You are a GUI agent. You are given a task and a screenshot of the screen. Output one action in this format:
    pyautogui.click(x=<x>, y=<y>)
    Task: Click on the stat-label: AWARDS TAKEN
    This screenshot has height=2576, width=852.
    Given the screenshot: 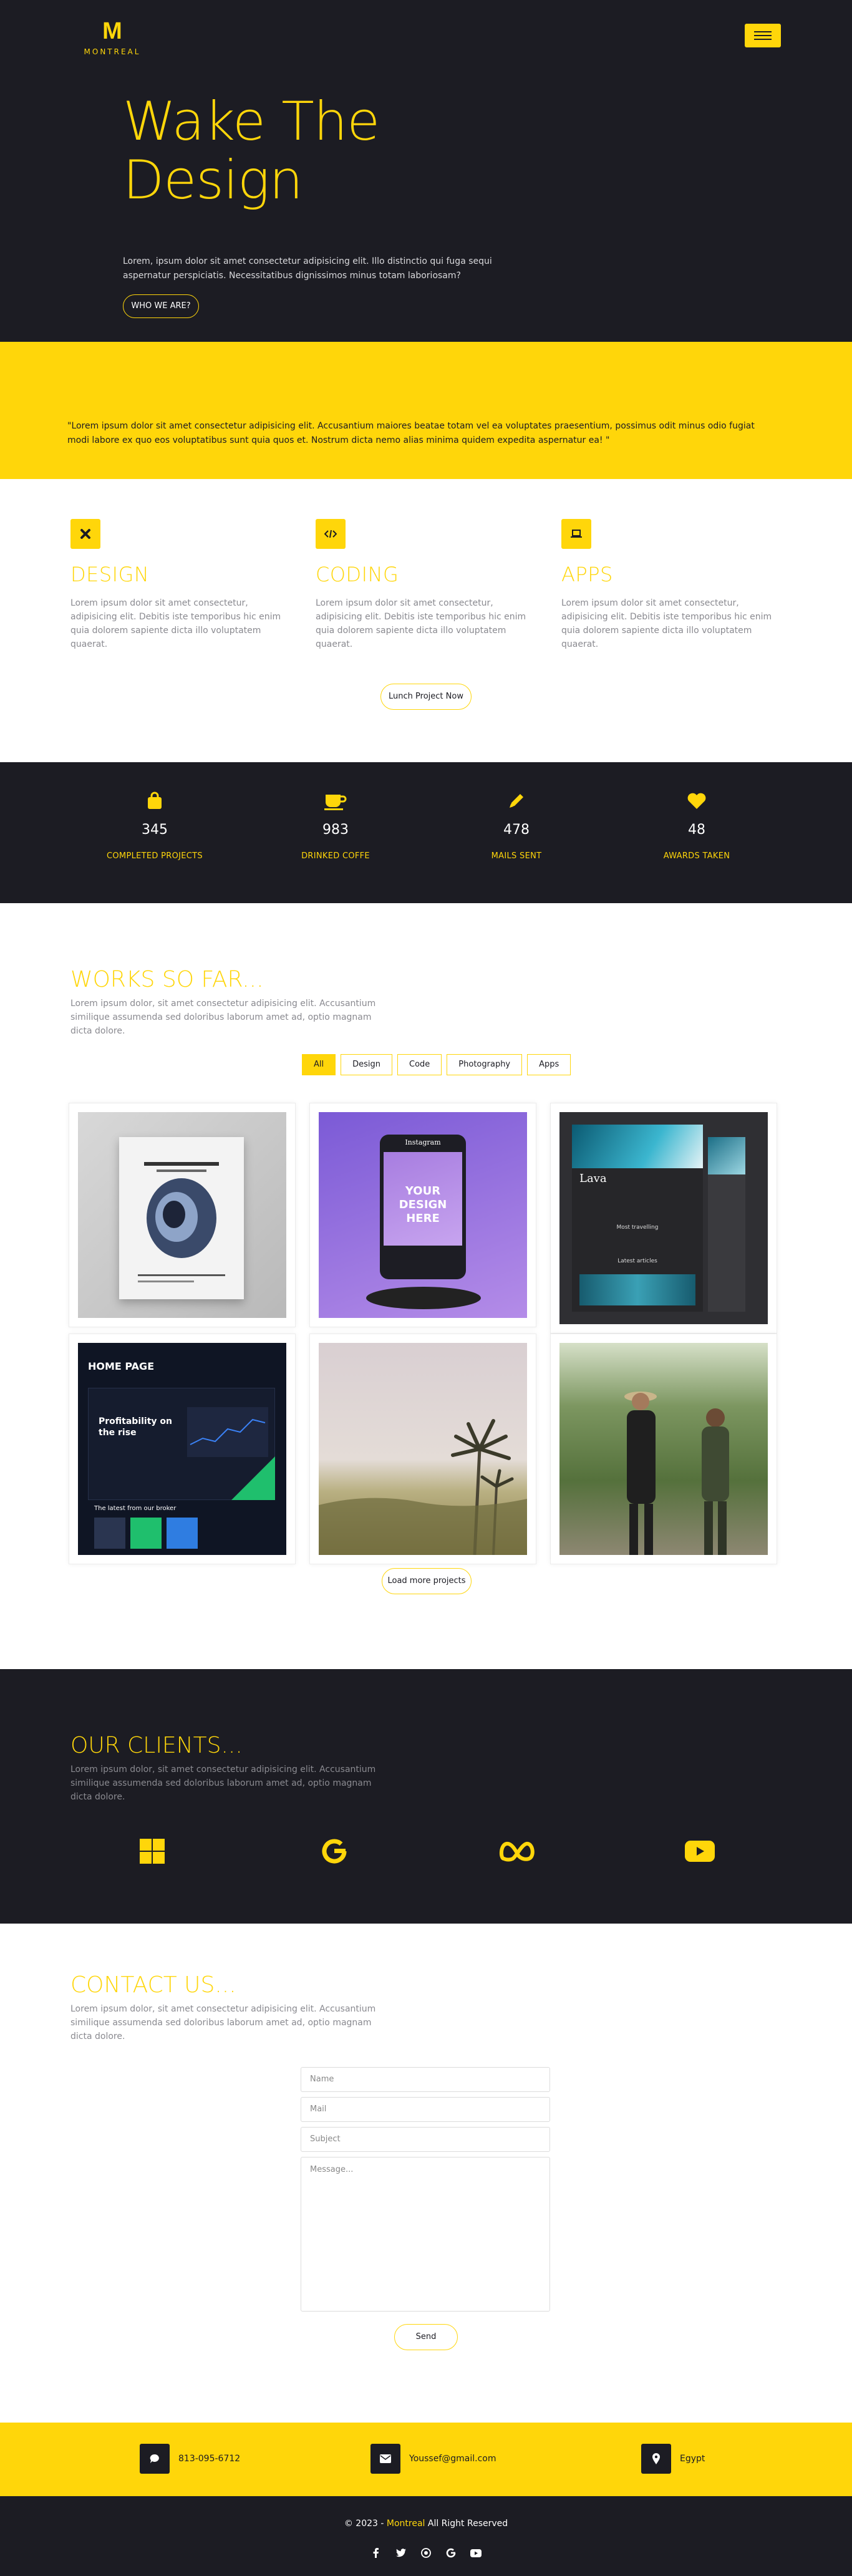 What is the action you would take?
    pyautogui.click(x=696, y=856)
    